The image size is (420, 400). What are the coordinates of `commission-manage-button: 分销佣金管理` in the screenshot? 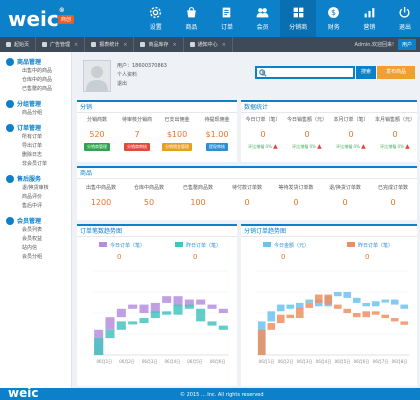 It's located at (177, 147).